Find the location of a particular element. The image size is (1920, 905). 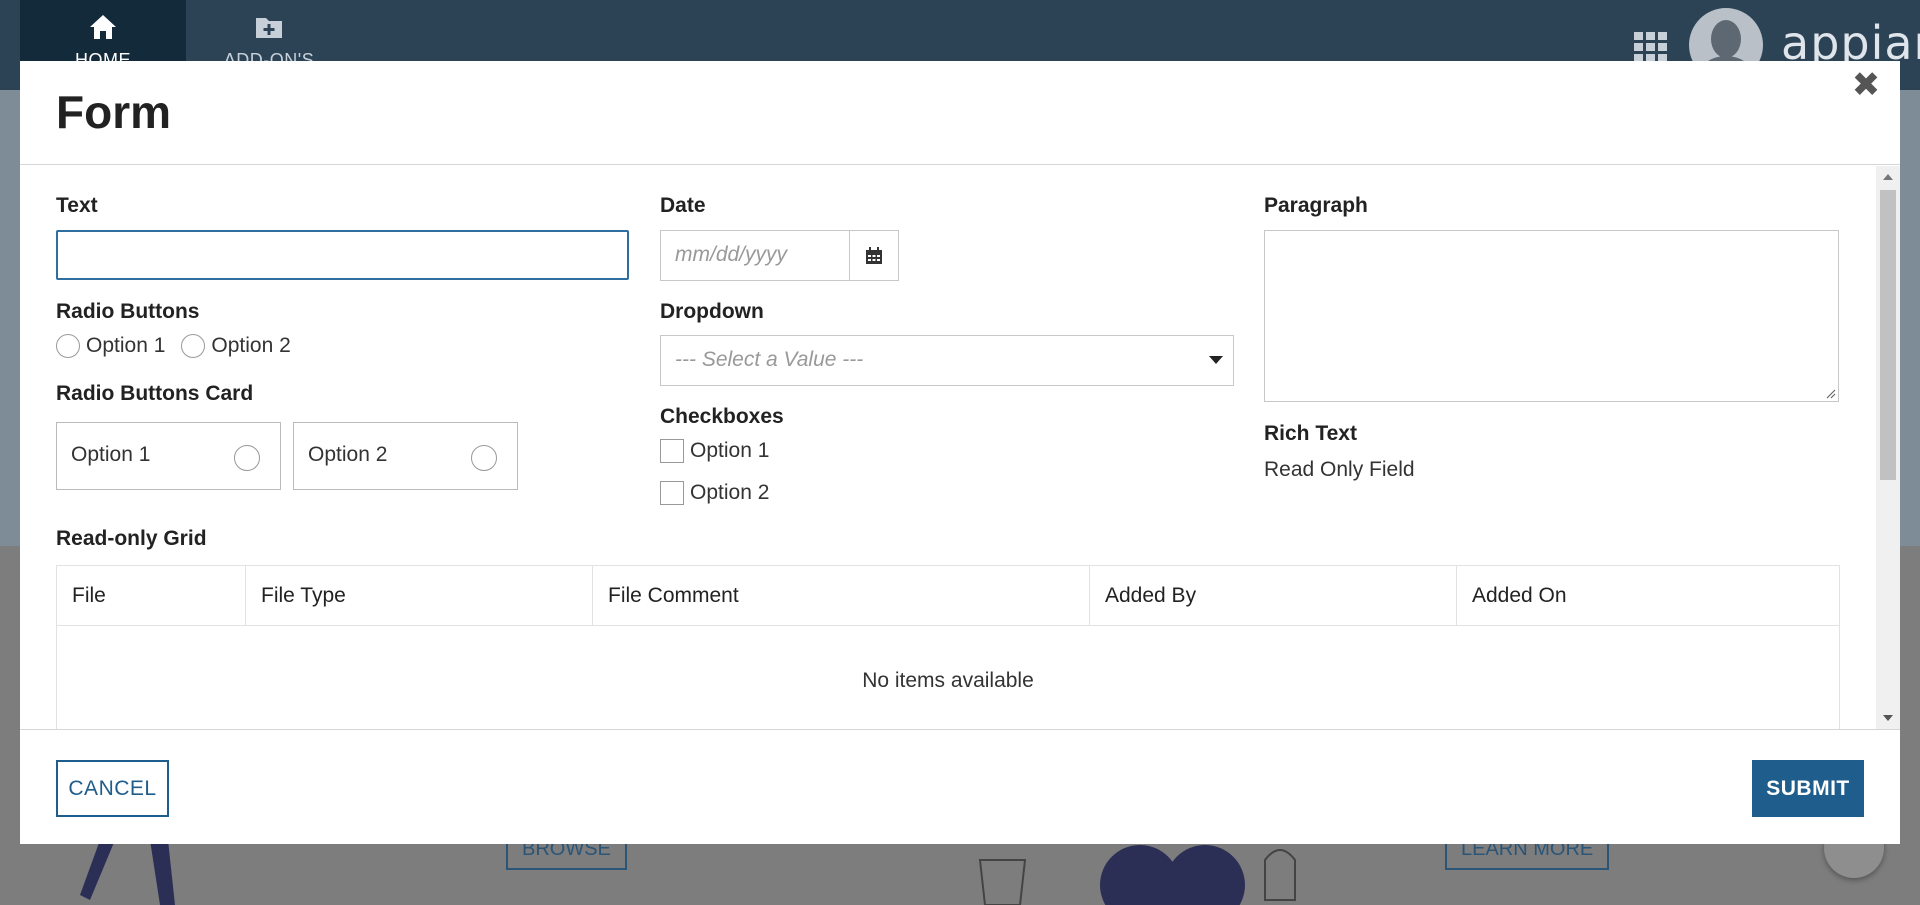

home-icon is located at coordinates (103, 27).